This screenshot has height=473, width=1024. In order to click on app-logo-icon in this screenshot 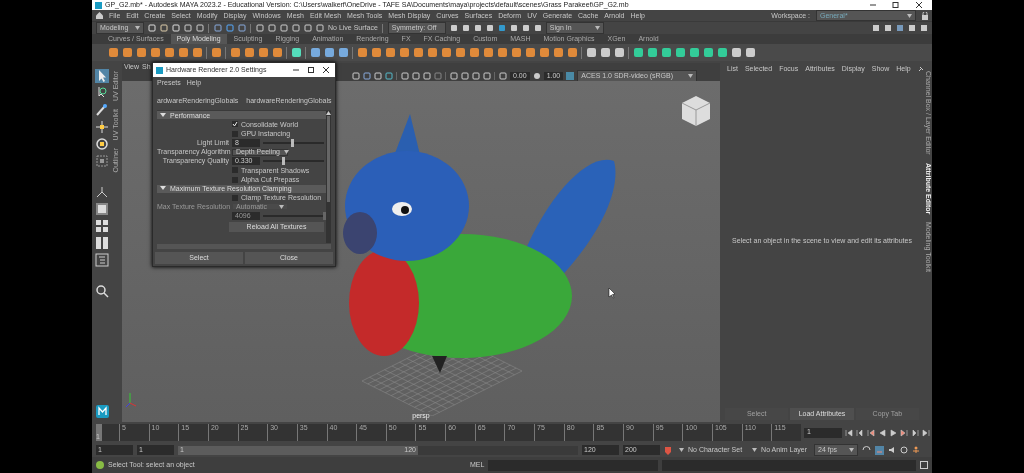, I will do `click(98, 5)`.